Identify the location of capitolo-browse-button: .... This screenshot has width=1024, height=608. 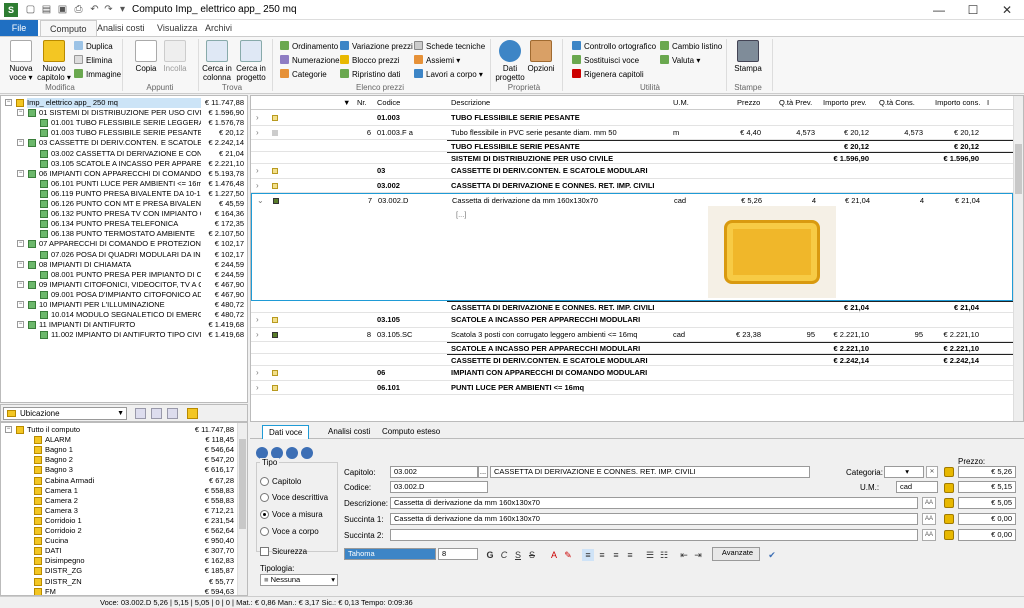
(483, 472).